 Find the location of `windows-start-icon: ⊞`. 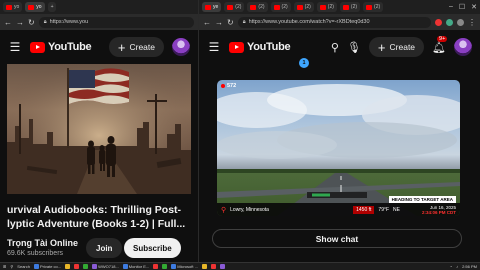

windows-start-icon: ⊞ is located at coordinates (4, 266).